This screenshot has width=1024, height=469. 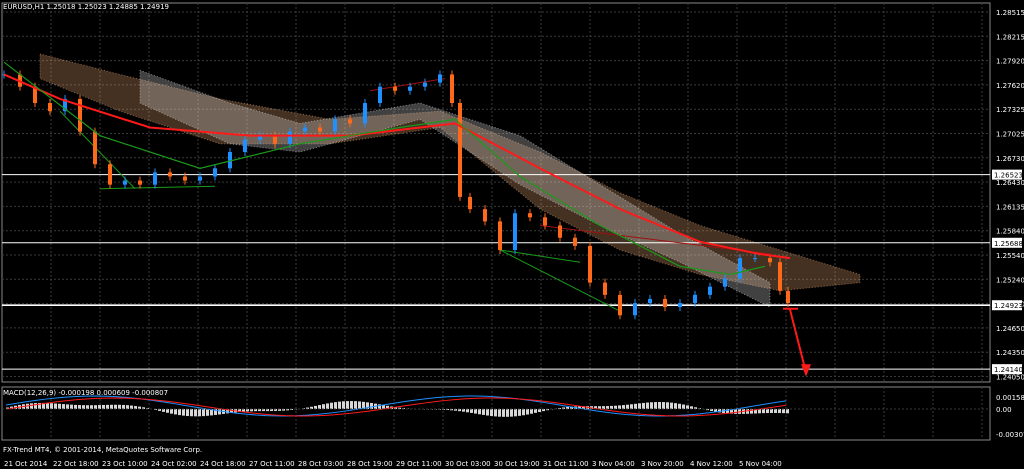 What do you see at coordinates (1008, 370) in the screenshot?
I see `level-price-label: 1.24140` at bounding box center [1008, 370].